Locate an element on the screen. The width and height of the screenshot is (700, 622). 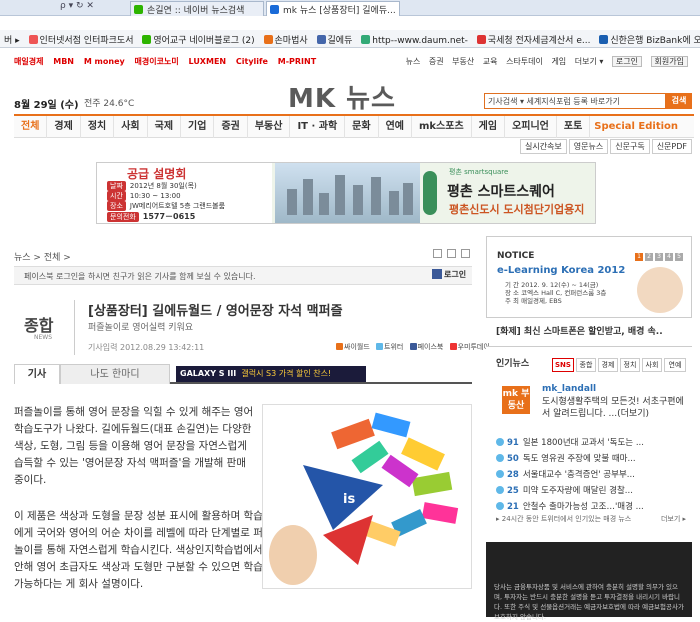
cyworld-icon is located at coordinates (339, 346).